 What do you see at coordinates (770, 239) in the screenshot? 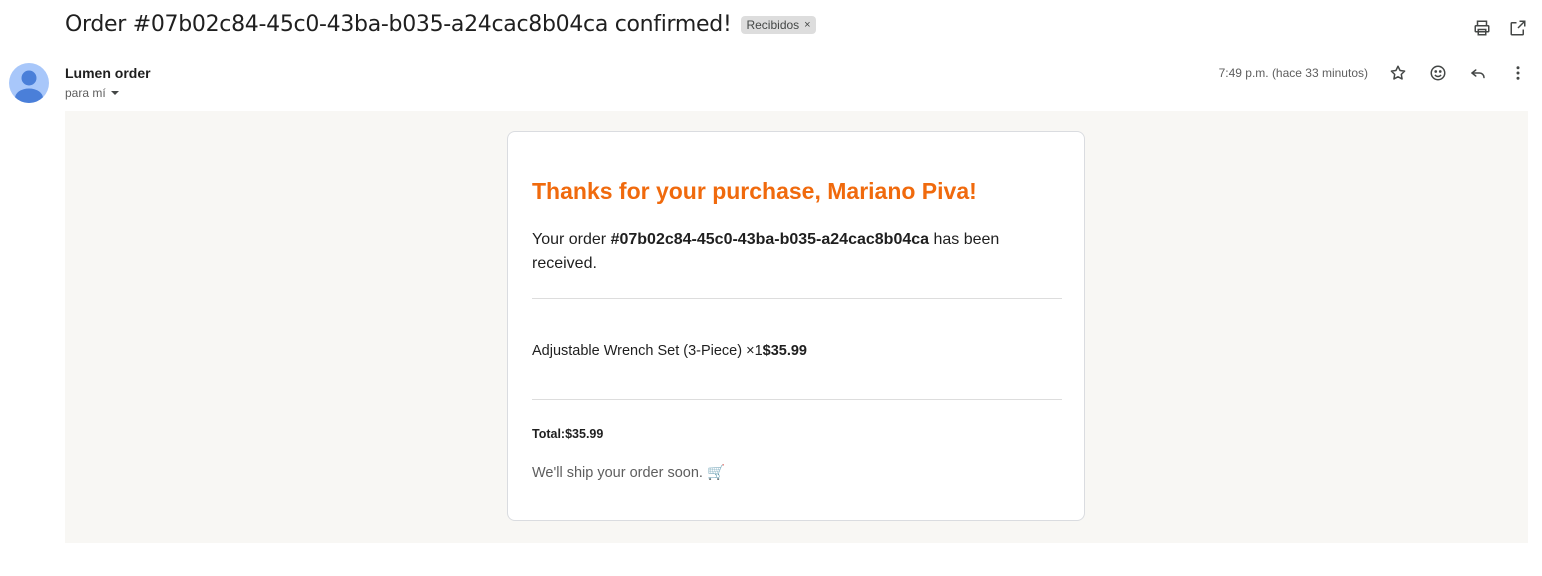
I see `order-id: #07b02c84-45c0-43ba-b035-a24cac8b04ca` at bounding box center [770, 239].